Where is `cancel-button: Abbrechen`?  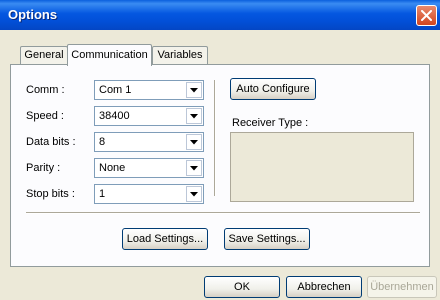 cancel-button: Abbrechen is located at coordinates (324, 287).